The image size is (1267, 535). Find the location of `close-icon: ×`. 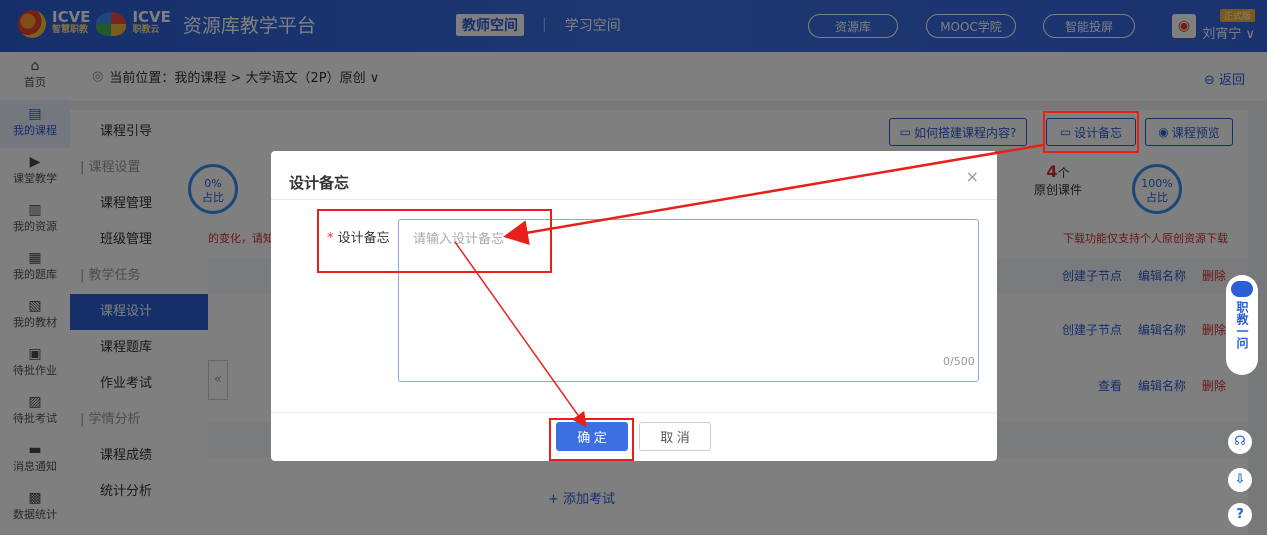

close-icon: × is located at coordinates (972, 176).